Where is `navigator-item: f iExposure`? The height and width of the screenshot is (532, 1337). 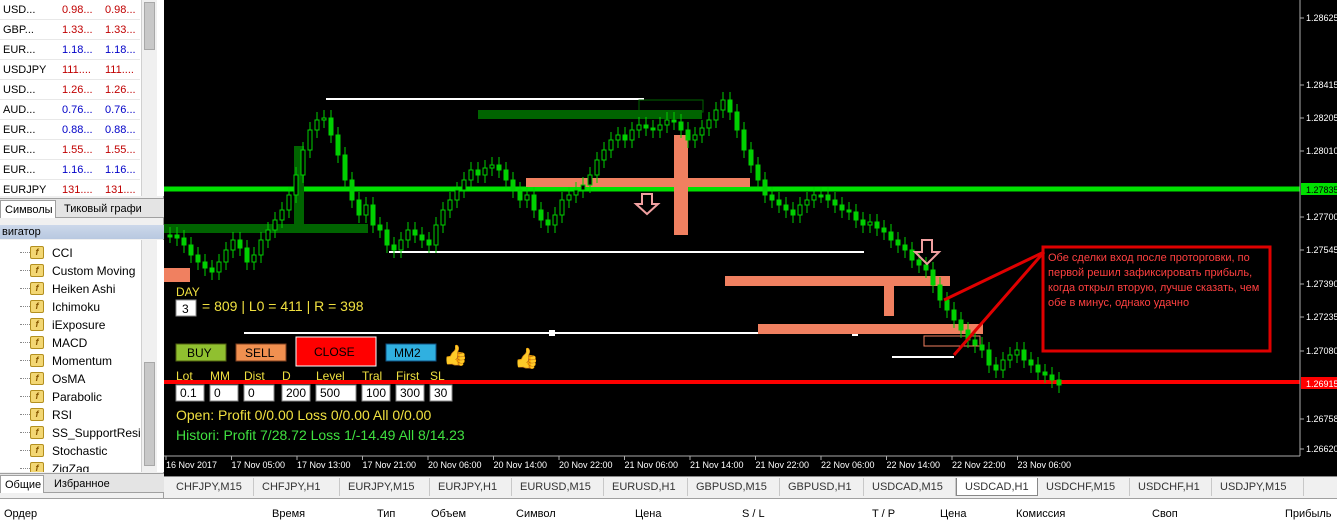
navigator-item: f iExposure is located at coordinates (70, 325).